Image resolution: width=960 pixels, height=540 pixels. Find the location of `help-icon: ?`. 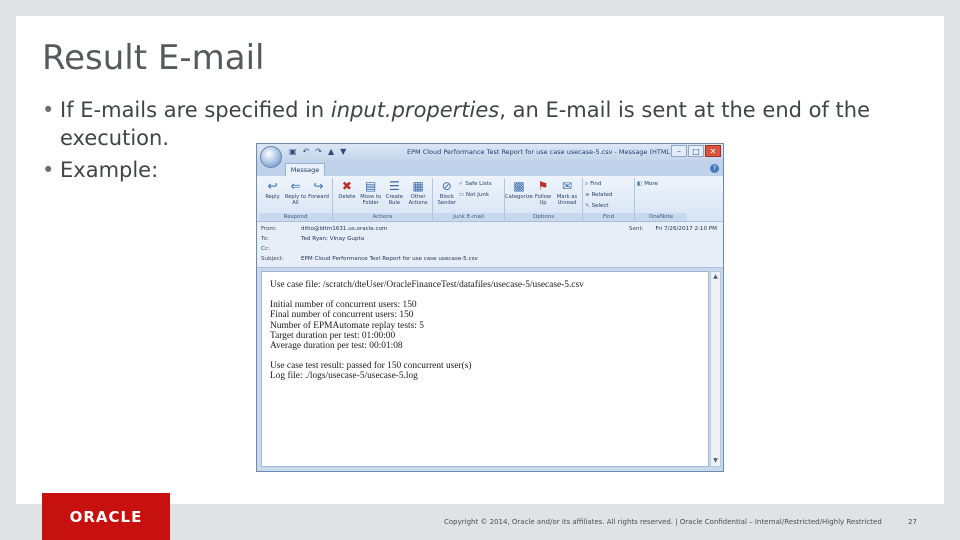

help-icon: ? is located at coordinates (714, 168).